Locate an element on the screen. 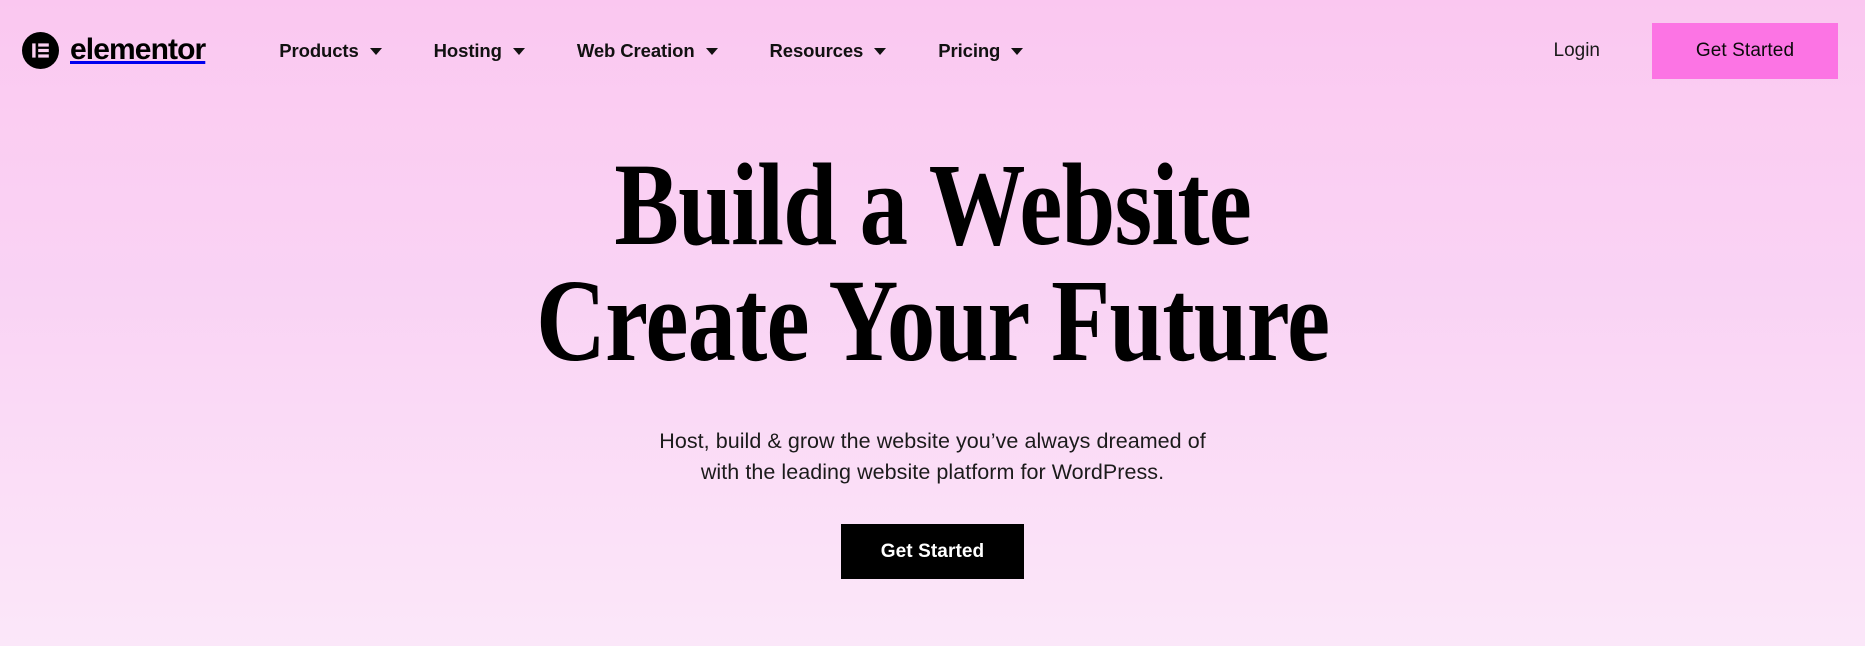 The image size is (1865, 646). nav-item-pricing: Pricing is located at coordinates (980, 51).